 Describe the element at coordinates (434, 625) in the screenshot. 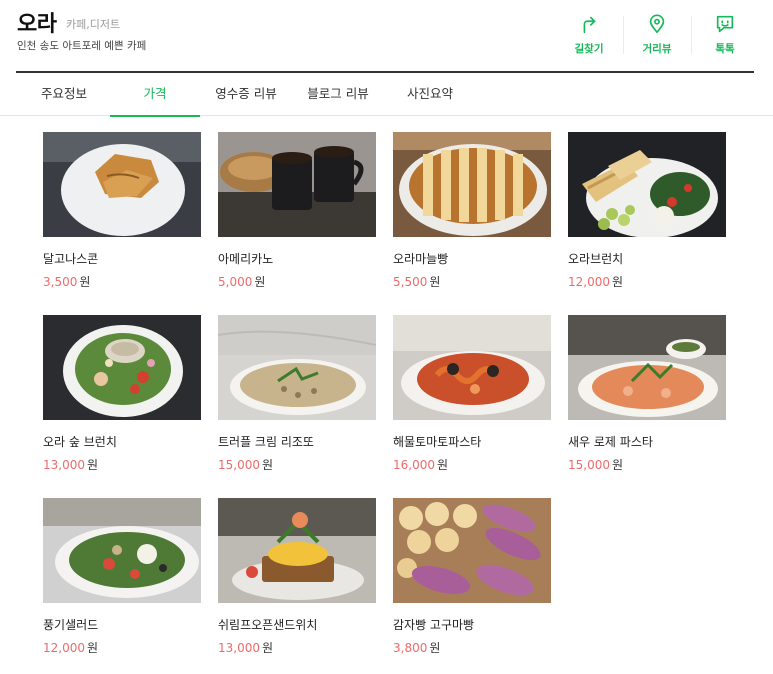

I see `menu-item-name: 감자빵 고구마빵` at that location.